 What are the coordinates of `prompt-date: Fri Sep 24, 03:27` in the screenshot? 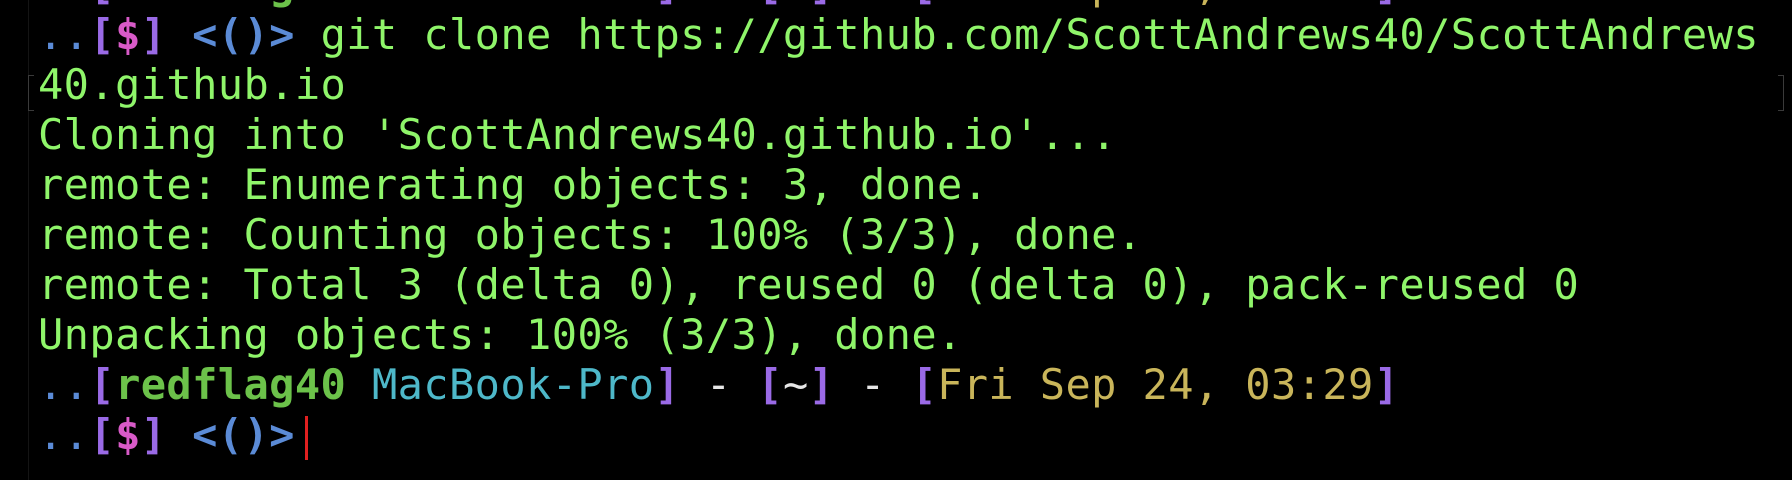 It's located at (1155, 4).